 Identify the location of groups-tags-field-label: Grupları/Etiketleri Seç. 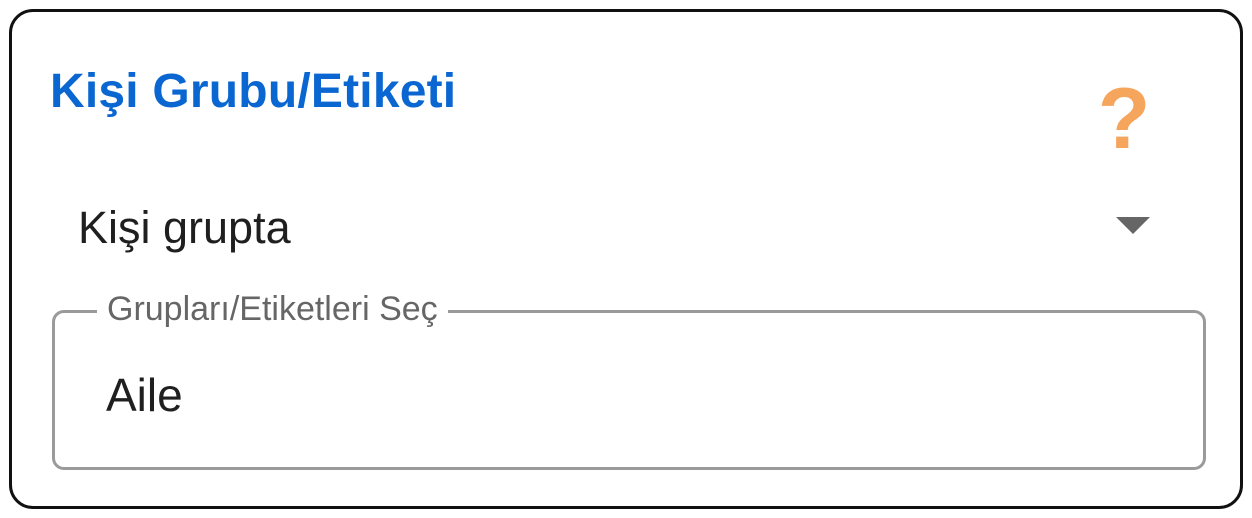
(272, 309).